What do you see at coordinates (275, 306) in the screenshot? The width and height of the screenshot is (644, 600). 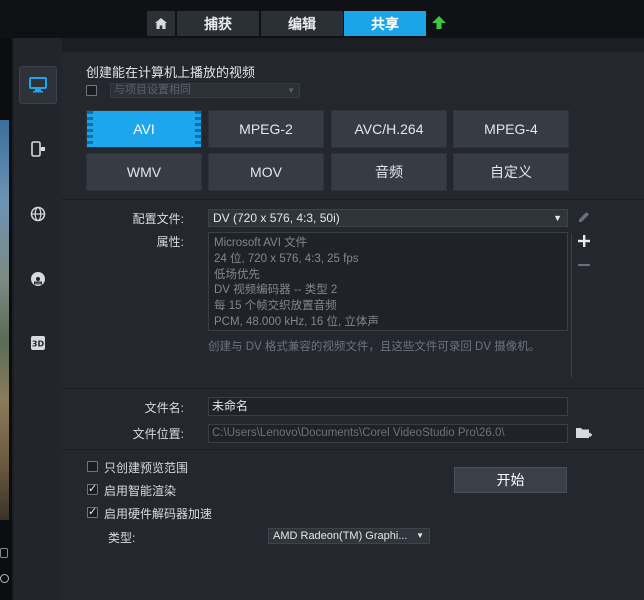 I see `property-line: 每 15 个帧交织放置音频` at bounding box center [275, 306].